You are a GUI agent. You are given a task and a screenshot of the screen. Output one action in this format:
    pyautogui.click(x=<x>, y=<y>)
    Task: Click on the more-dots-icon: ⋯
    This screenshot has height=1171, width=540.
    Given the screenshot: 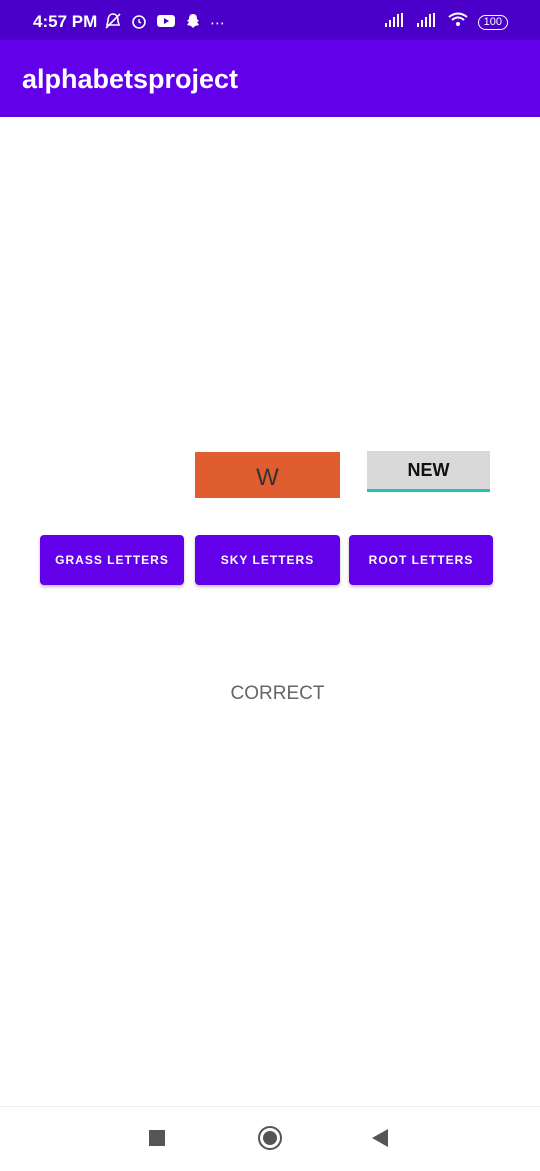 What is the action you would take?
    pyautogui.click(x=217, y=23)
    